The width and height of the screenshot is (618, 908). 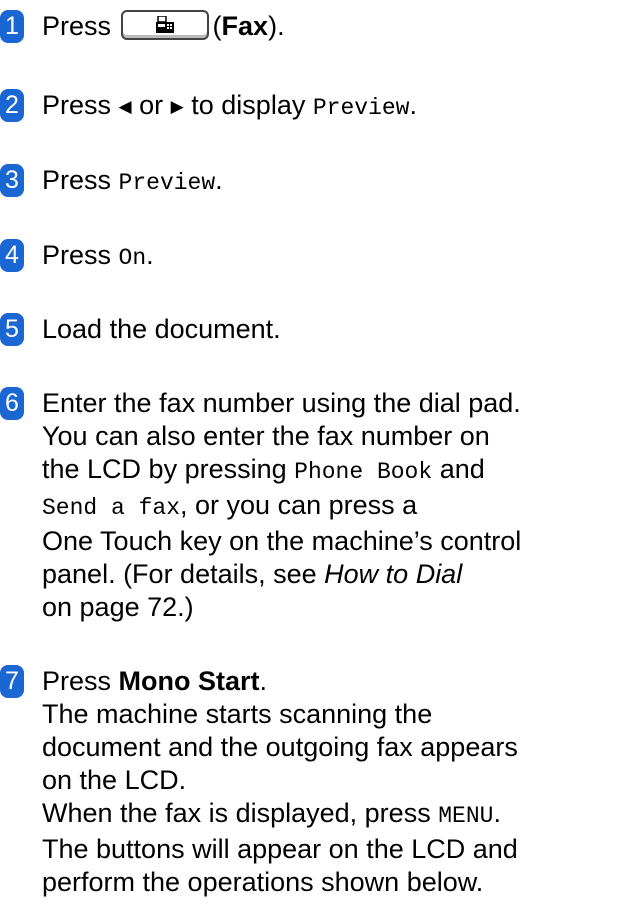 I want to click on step-number-badge: 3, so click(x=12, y=180).